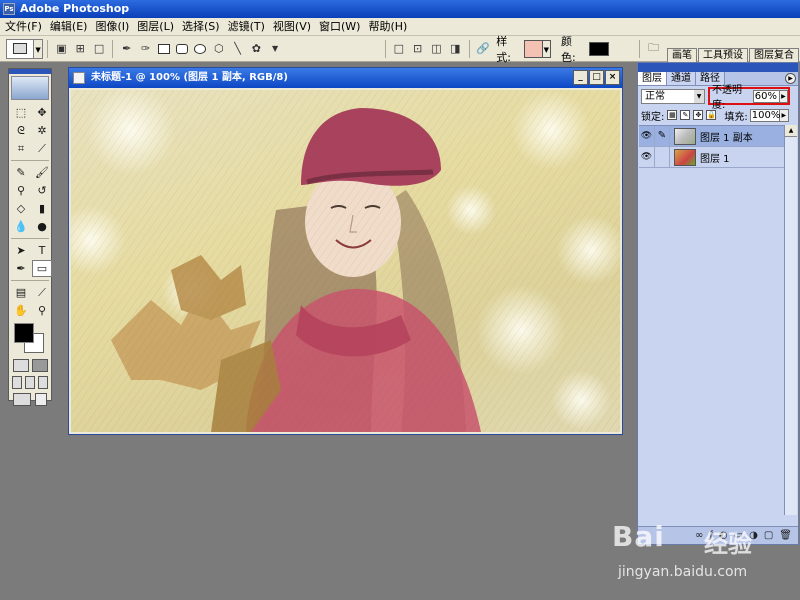  What do you see at coordinates (29, 382) in the screenshot?
I see `screen-mode-full-menu-icon` at bounding box center [29, 382].